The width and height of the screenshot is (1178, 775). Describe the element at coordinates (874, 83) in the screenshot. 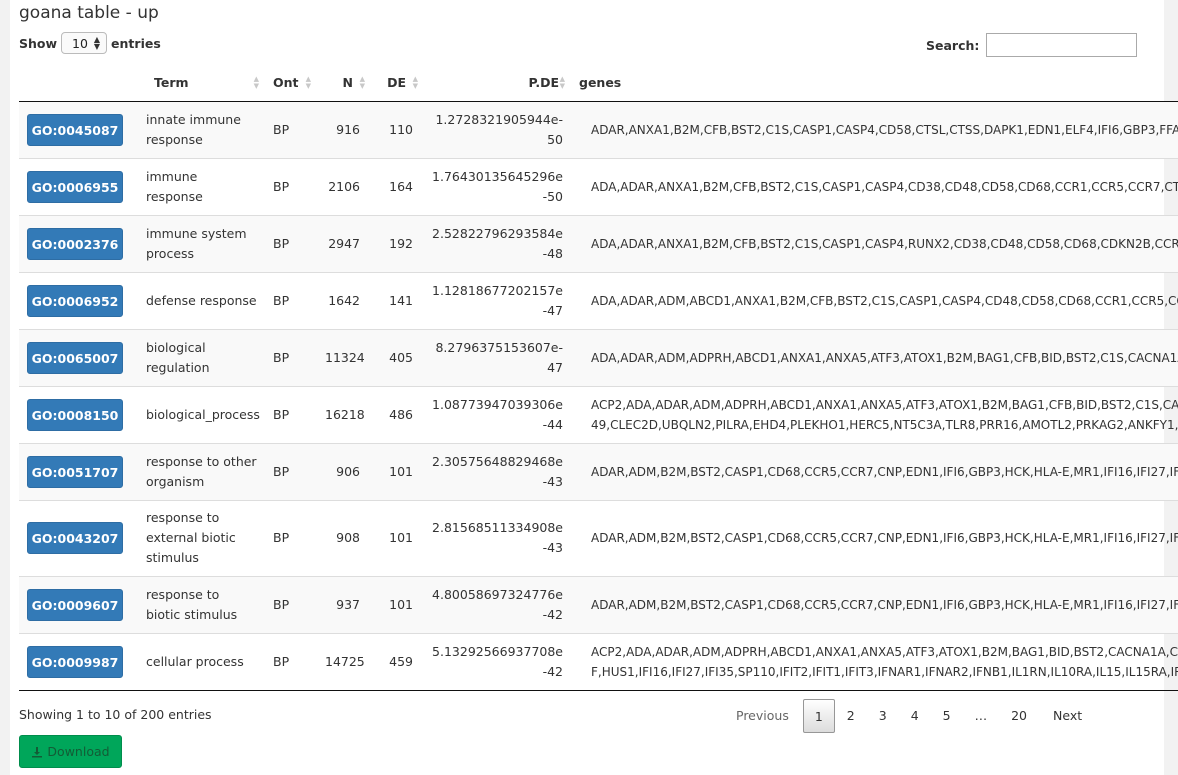

I see `column-header-genes: genes` at that location.